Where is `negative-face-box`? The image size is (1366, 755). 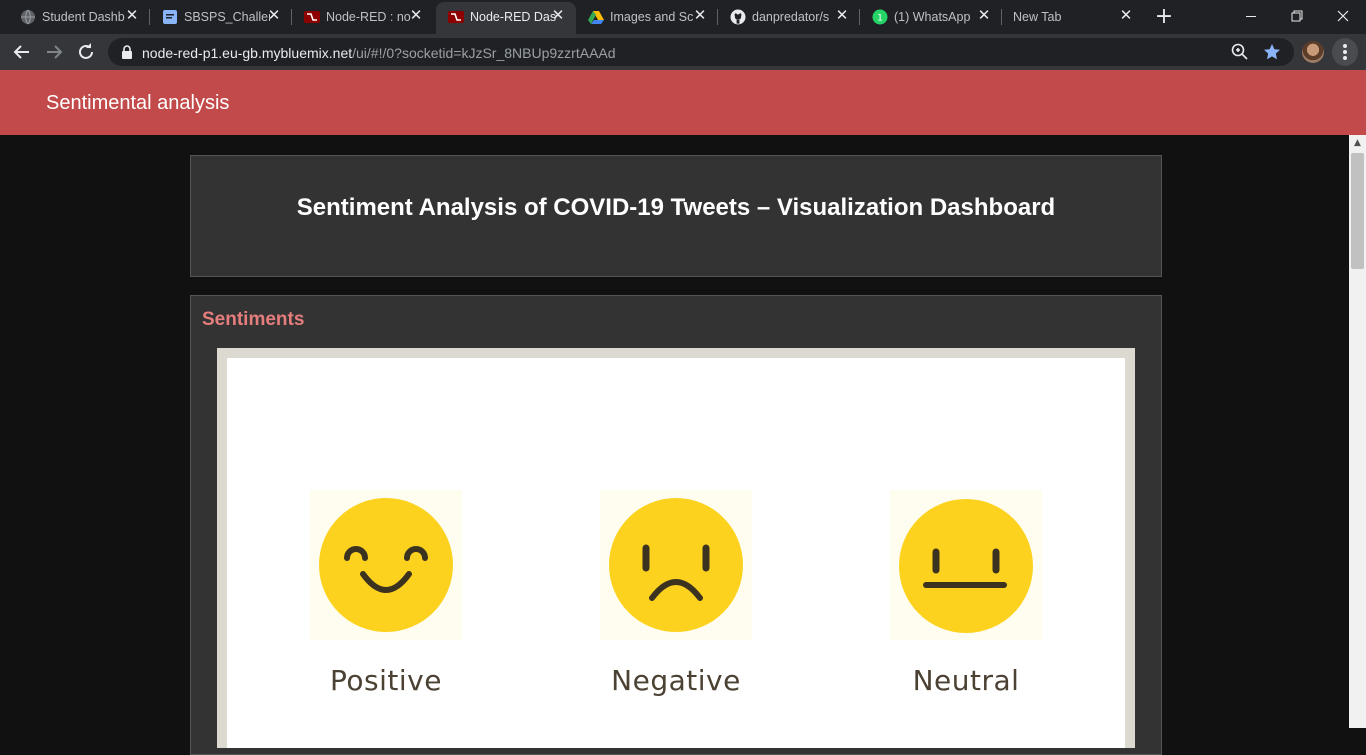 negative-face-box is located at coordinates (676, 565).